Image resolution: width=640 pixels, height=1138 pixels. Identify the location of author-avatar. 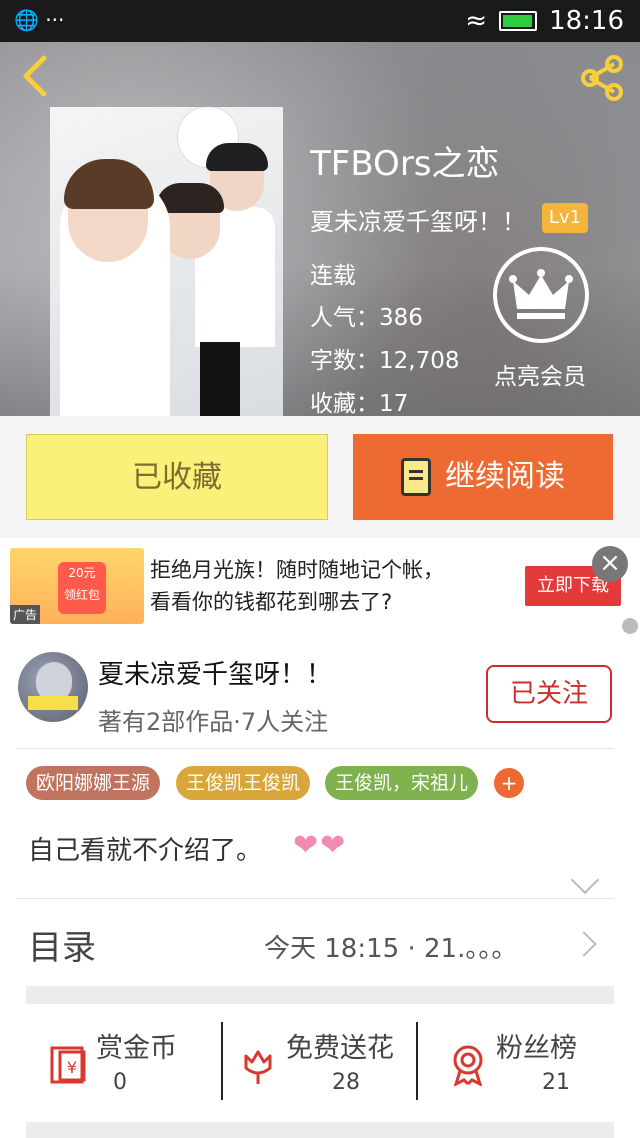
(53, 687).